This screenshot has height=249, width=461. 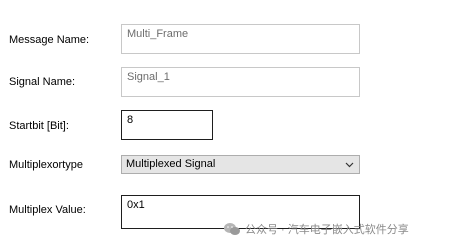 What do you see at coordinates (167, 125) in the screenshot?
I see `startbit-input: 8` at bounding box center [167, 125].